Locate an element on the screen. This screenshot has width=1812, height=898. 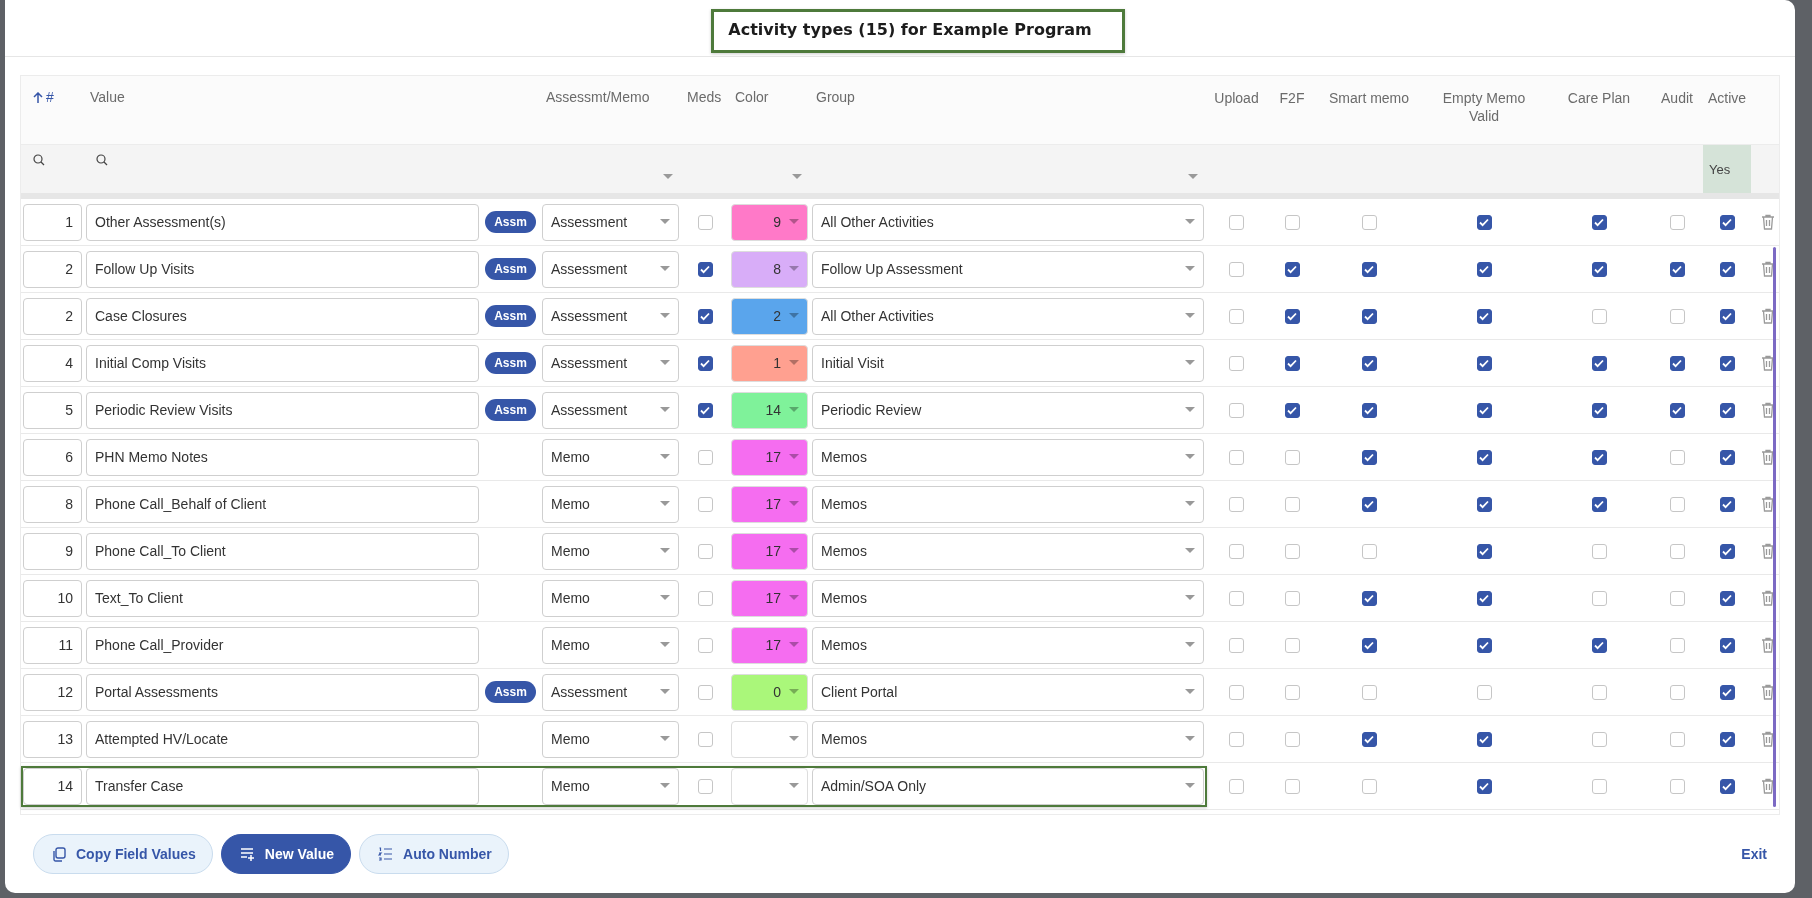
group-select: Periodic Review is located at coordinates (1008, 410).